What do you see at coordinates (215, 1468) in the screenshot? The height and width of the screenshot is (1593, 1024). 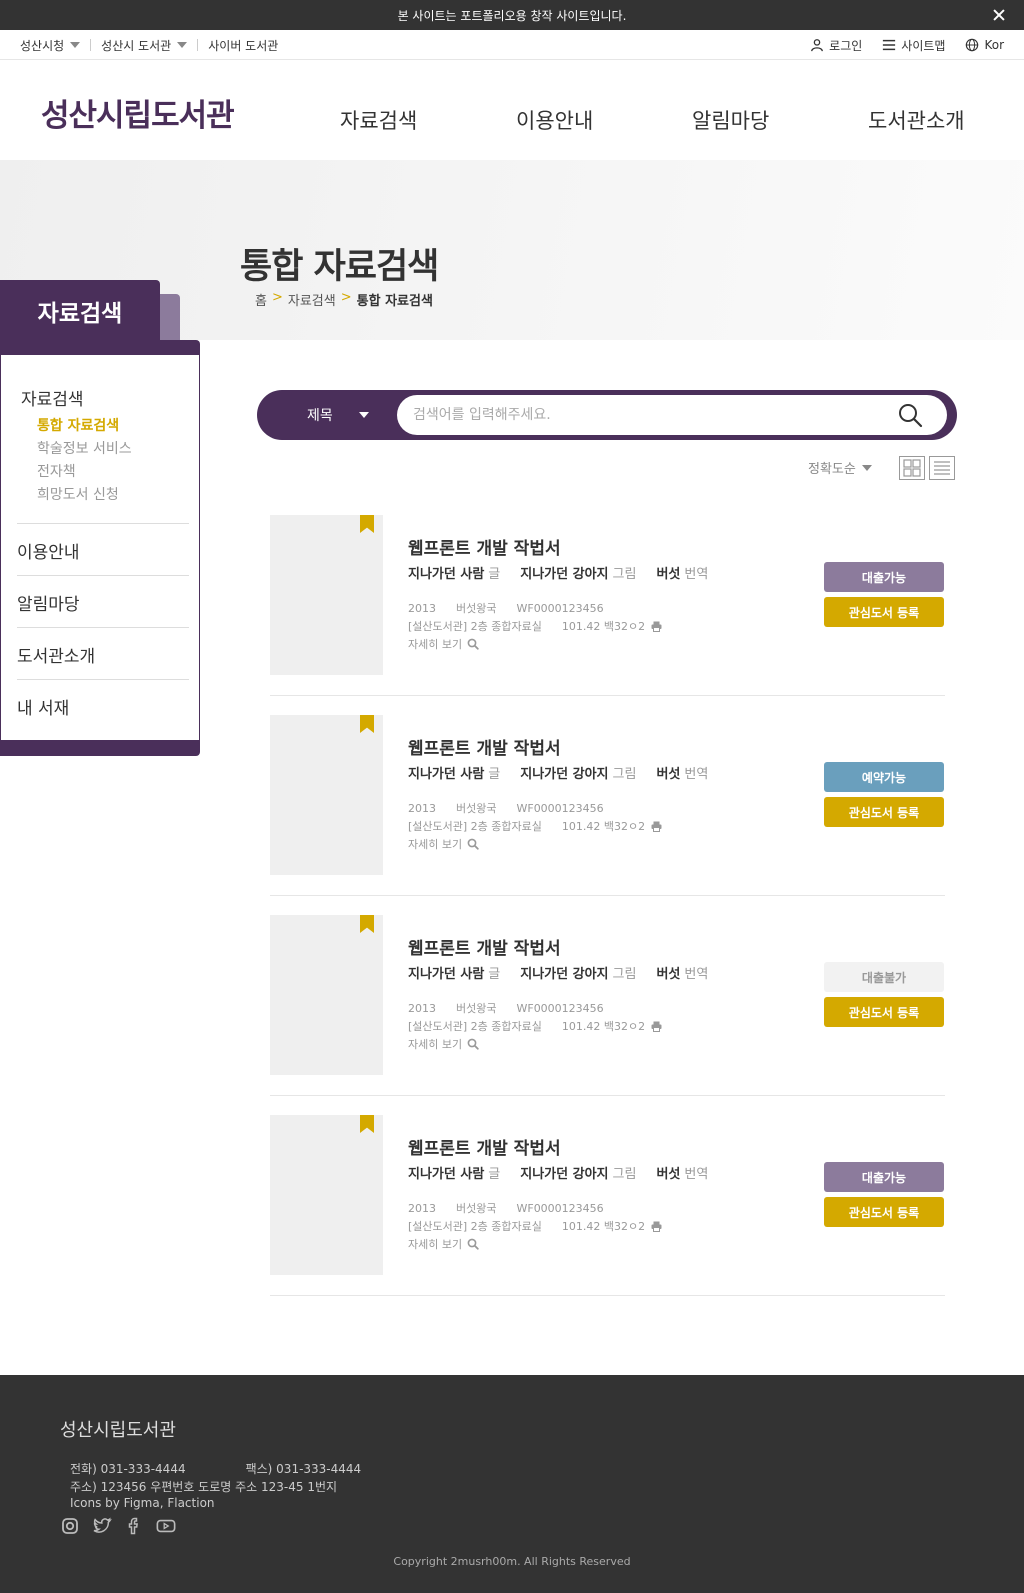 I see `footer-contact: 전화) 031-333-4444 팩스) 031-333-4444` at bounding box center [215, 1468].